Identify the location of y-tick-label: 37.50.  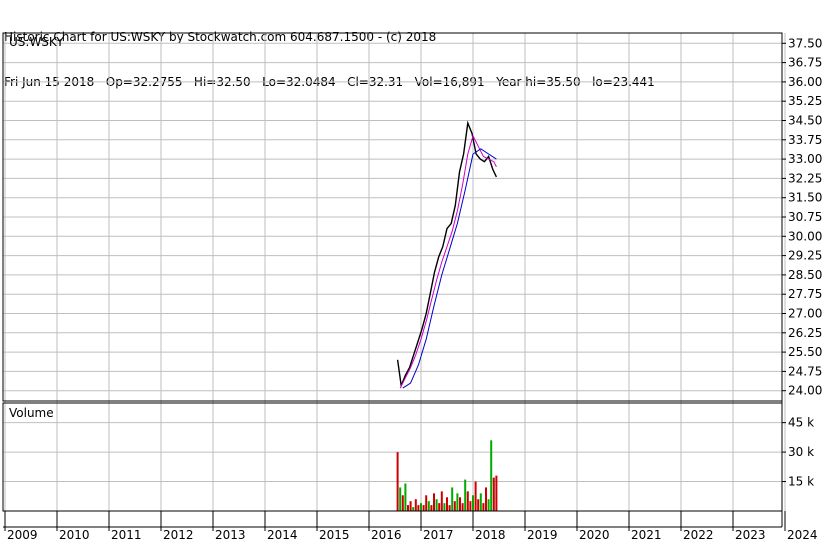
(805, 43).